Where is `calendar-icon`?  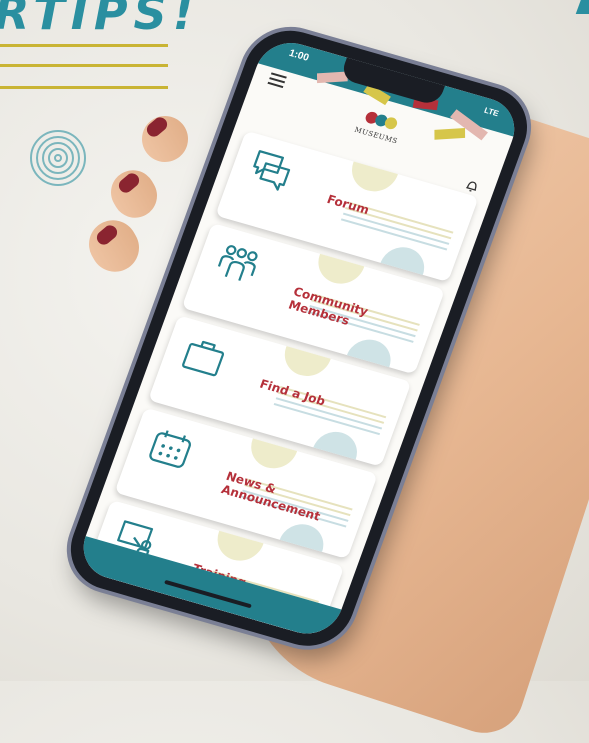
calendar-icon is located at coordinates (170, 449).